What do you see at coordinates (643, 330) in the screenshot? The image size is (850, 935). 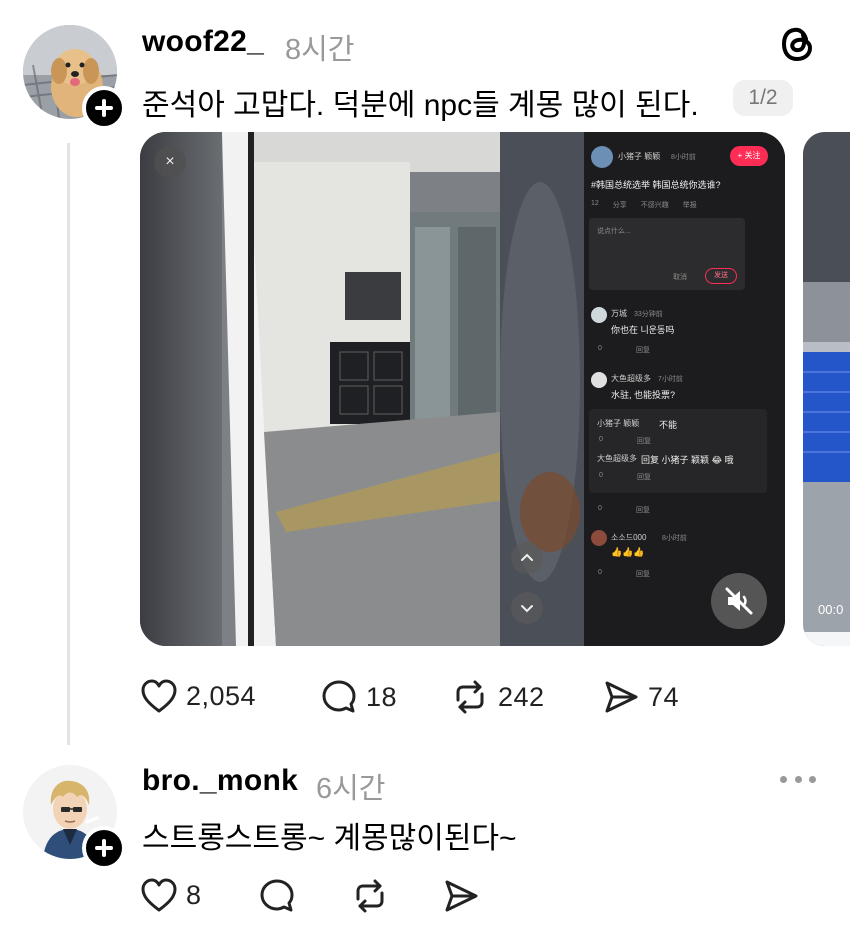 I see `comment-text: 你也在 니운동吗` at bounding box center [643, 330].